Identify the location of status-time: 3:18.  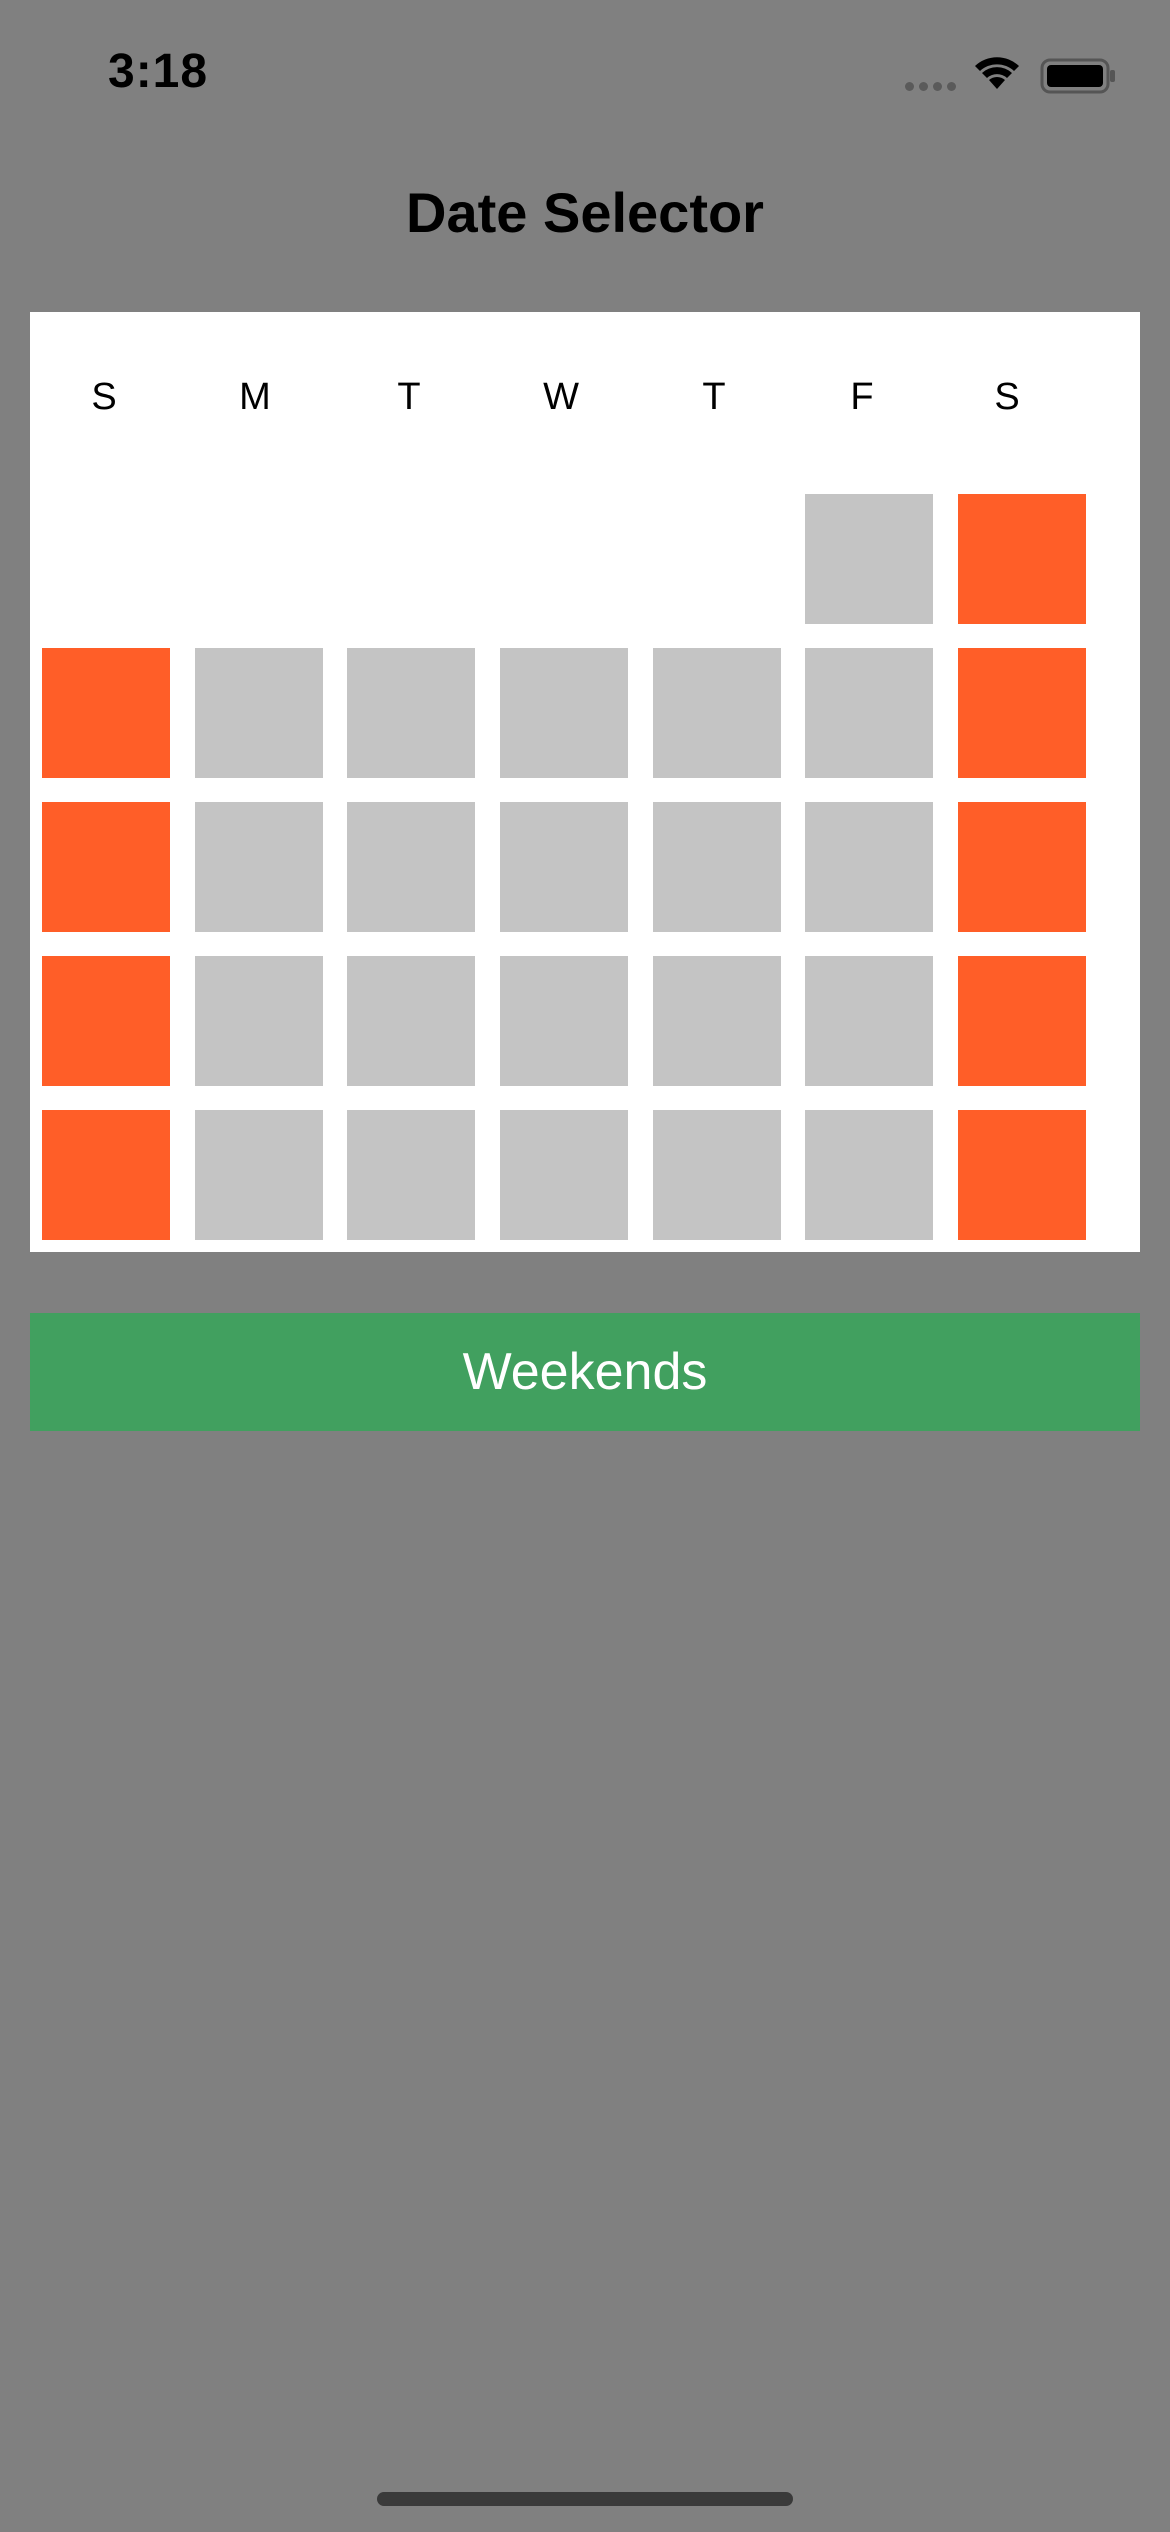
(158, 71).